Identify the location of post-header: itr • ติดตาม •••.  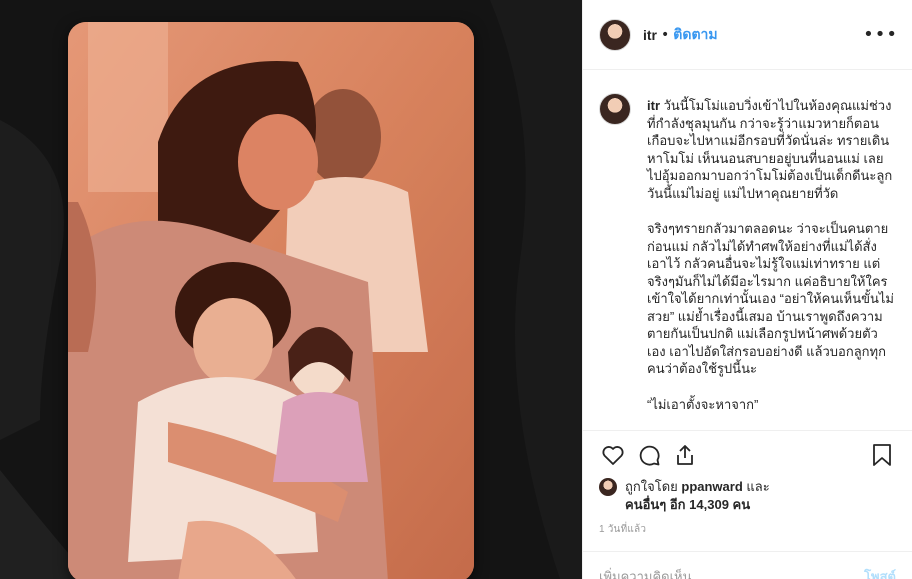
(747, 35).